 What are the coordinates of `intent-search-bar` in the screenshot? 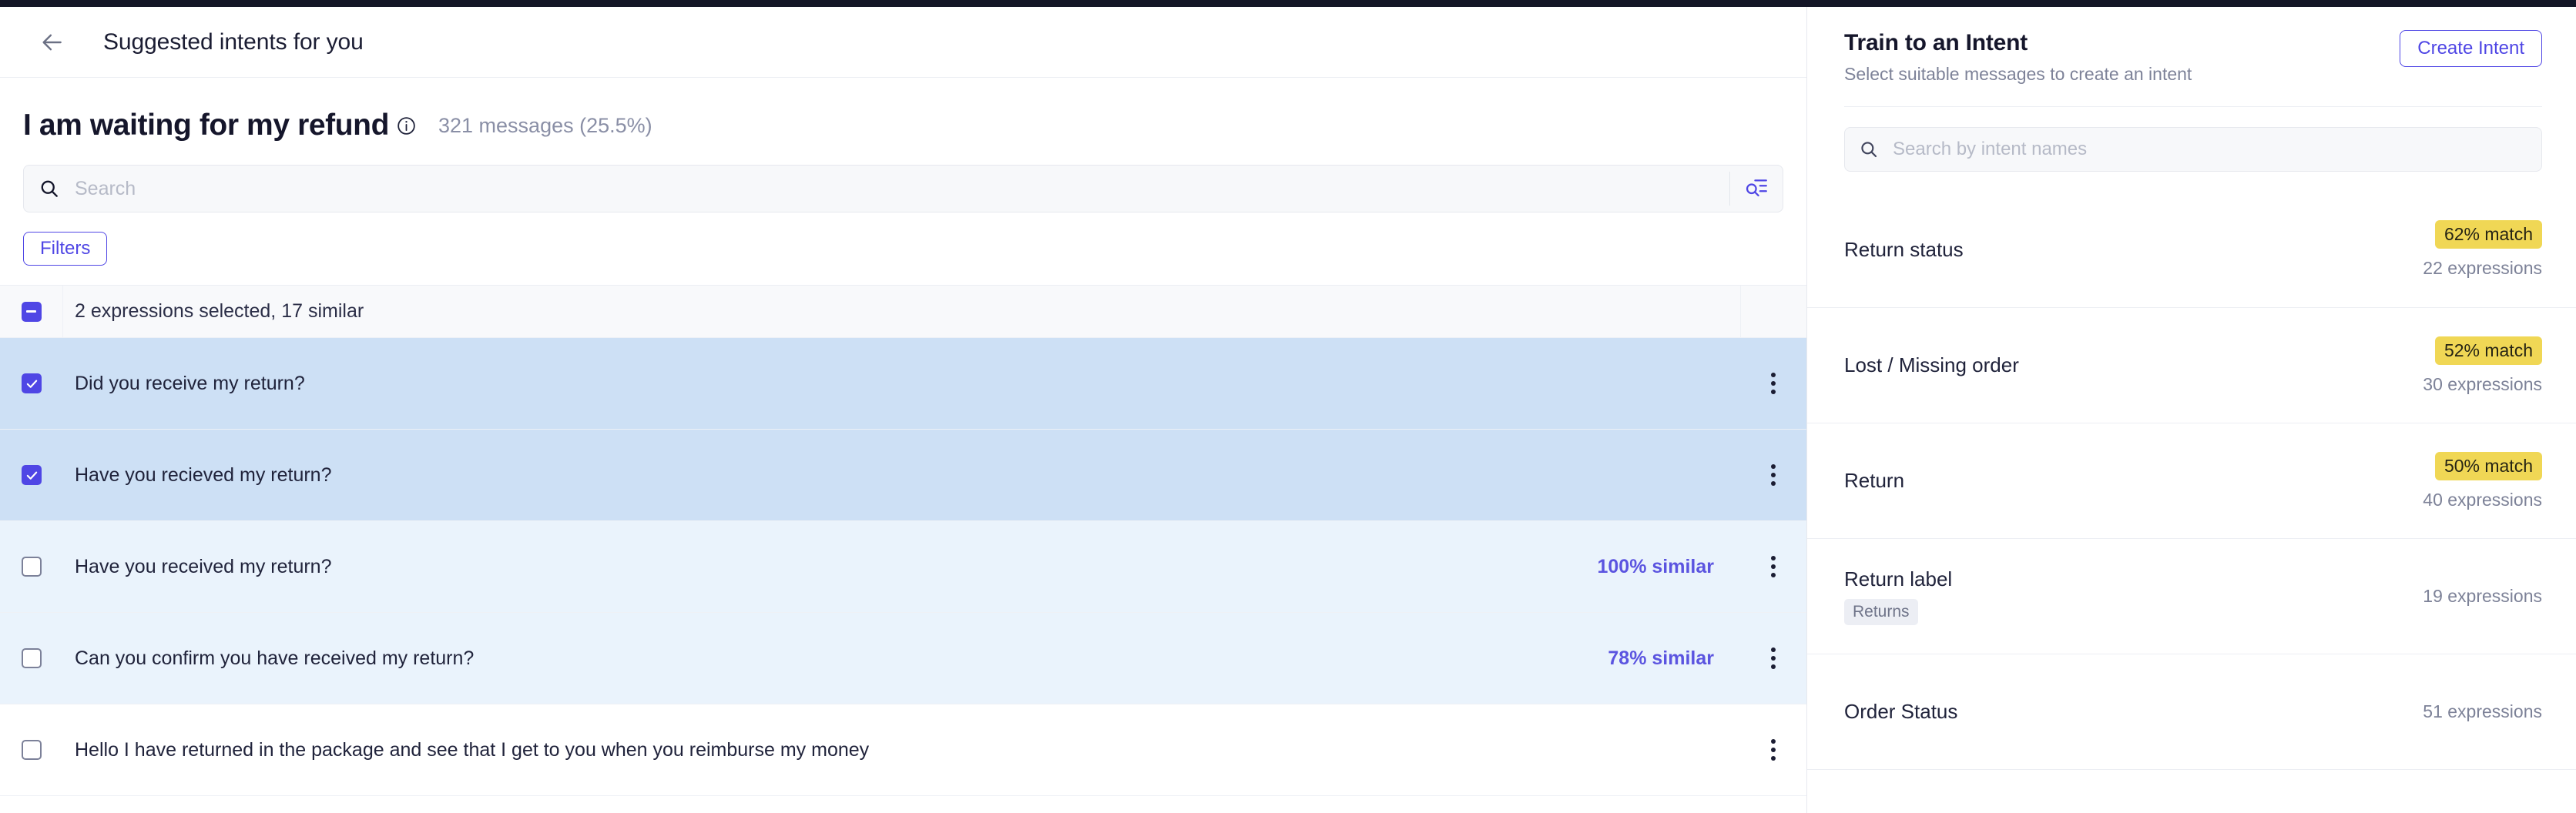 It's located at (2193, 149).